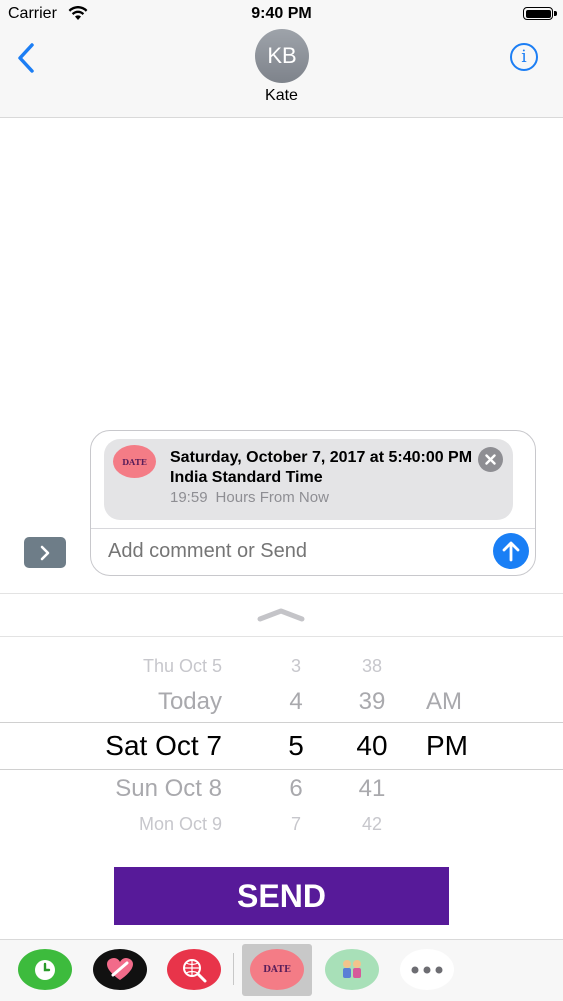 This screenshot has width=563, height=1001. I want to click on picker-minute-option: 42, so click(372, 824).